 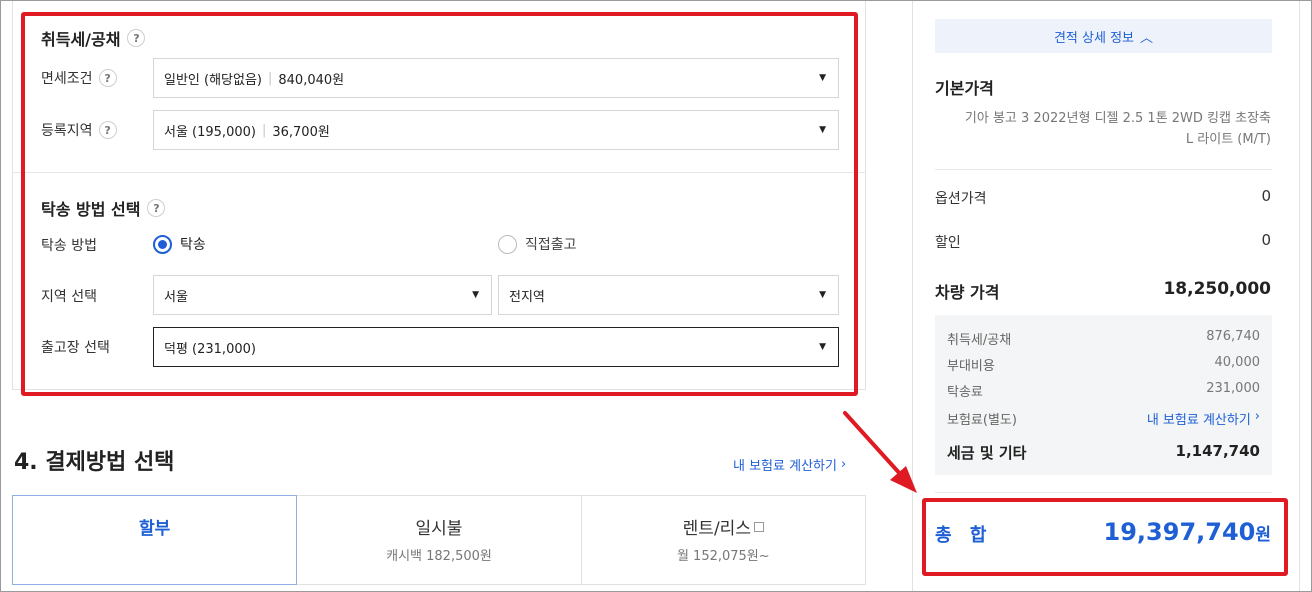 I want to click on grand-total-label: 총 합, so click(x=964, y=535).